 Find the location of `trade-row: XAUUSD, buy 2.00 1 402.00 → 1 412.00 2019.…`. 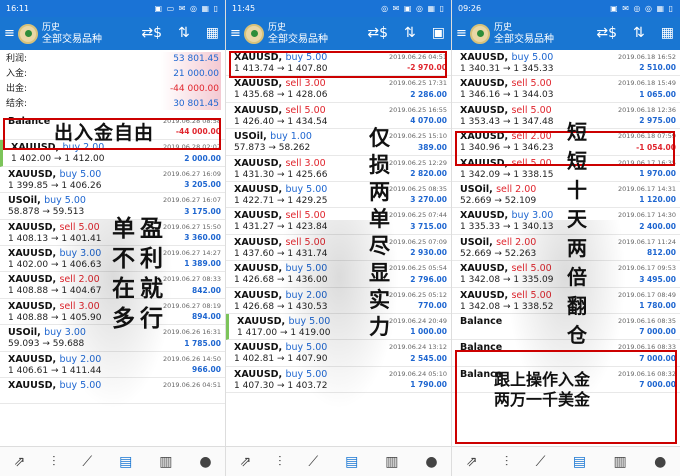

trade-row: XAUUSD, buy 2.00 1 402.00 → 1 412.00 2019.… is located at coordinates (112, 153).